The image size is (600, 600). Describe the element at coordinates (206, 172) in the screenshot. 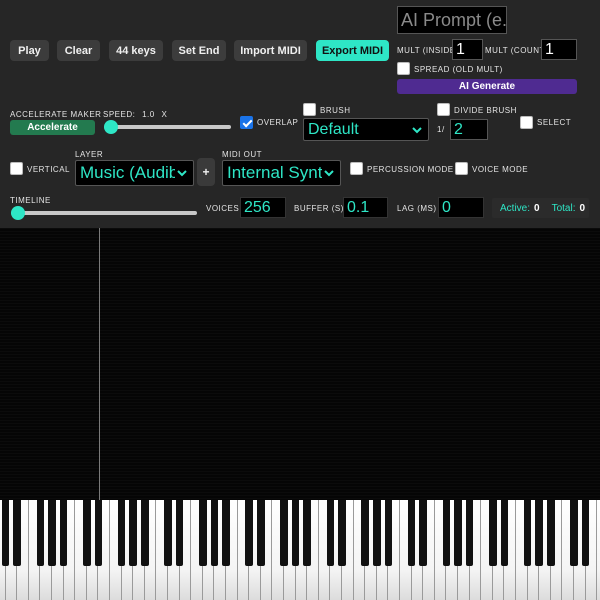

I see `add-layer-button: +` at that location.